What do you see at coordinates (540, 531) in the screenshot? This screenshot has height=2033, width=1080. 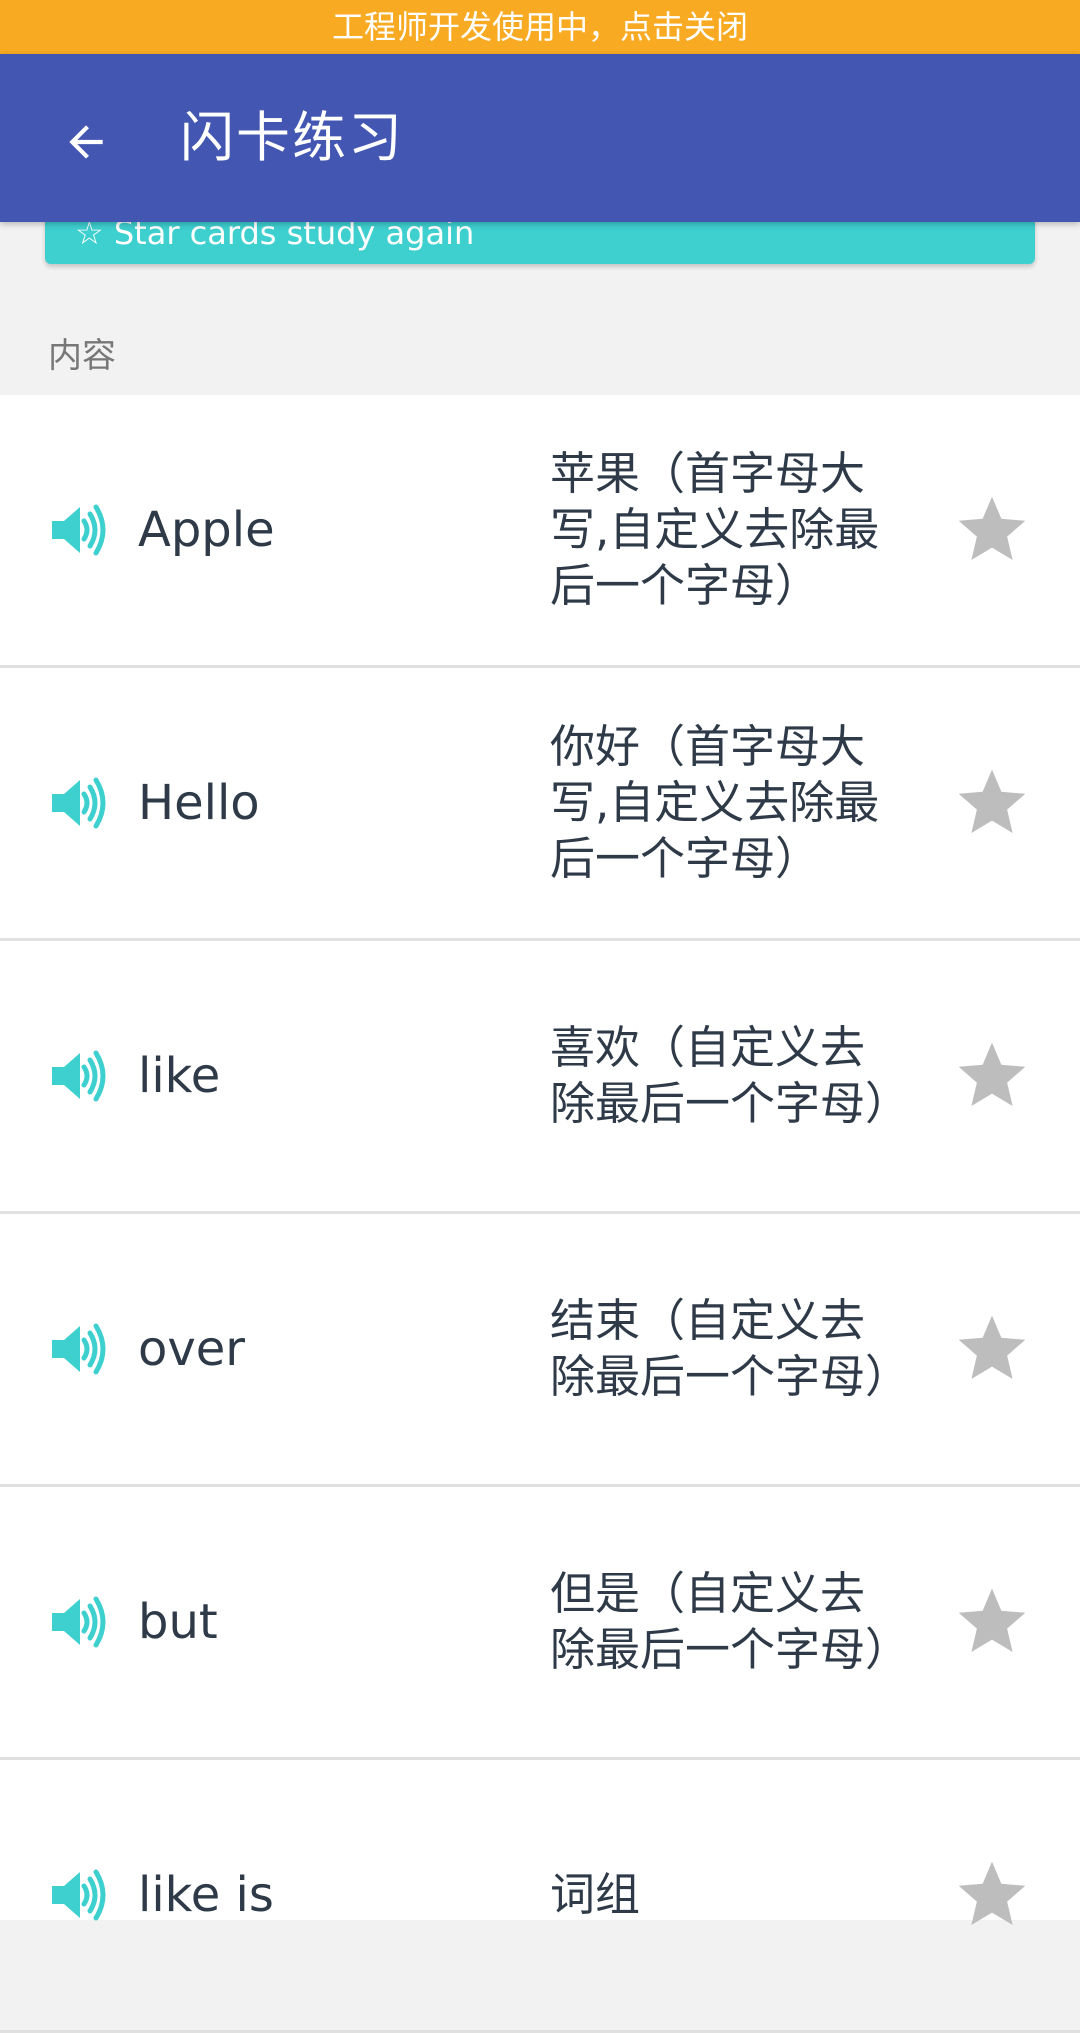 I see `flashcard-row: Apple 苹果（首字母大写,自定义去除最后一个字母）` at bounding box center [540, 531].